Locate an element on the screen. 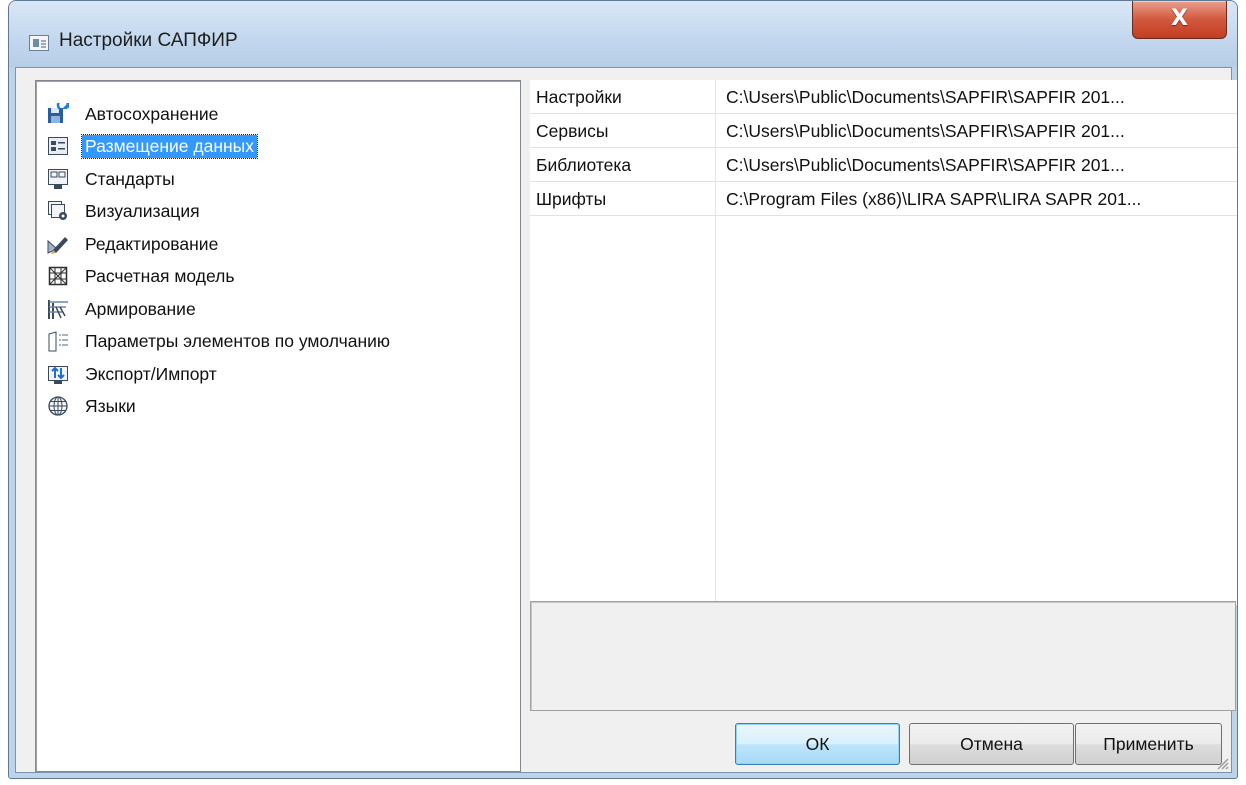  globe-icon is located at coordinates (58, 406).